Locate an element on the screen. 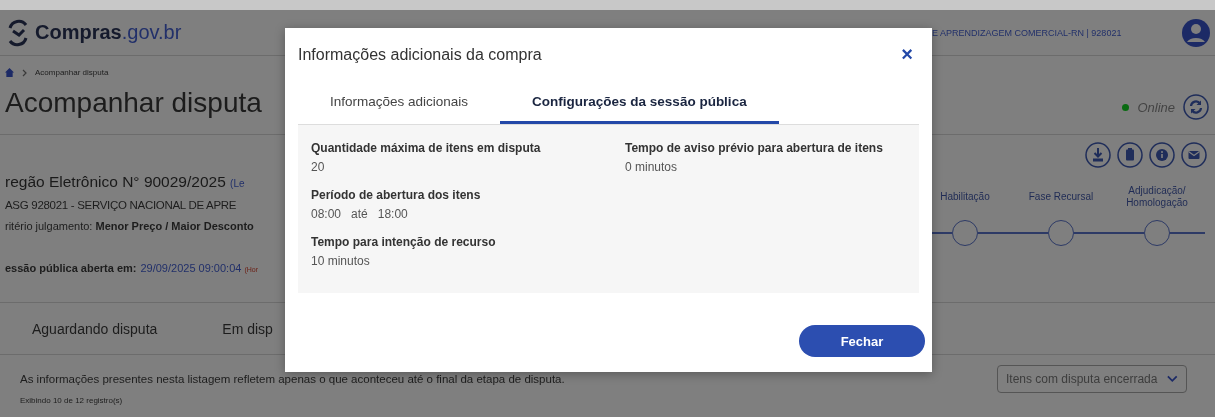 The height and width of the screenshot is (417, 1215). page-title: Acompanhar disputa is located at coordinates (134, 103).